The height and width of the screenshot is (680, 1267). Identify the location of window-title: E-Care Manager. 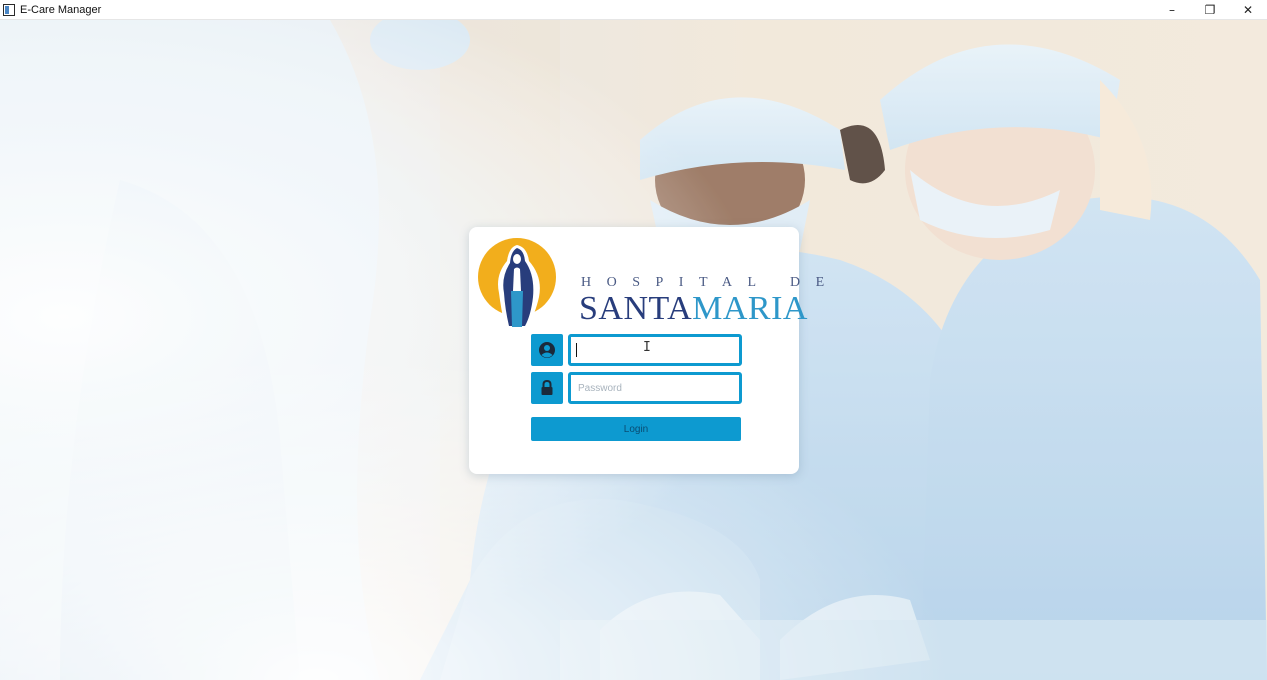
(61, 9).